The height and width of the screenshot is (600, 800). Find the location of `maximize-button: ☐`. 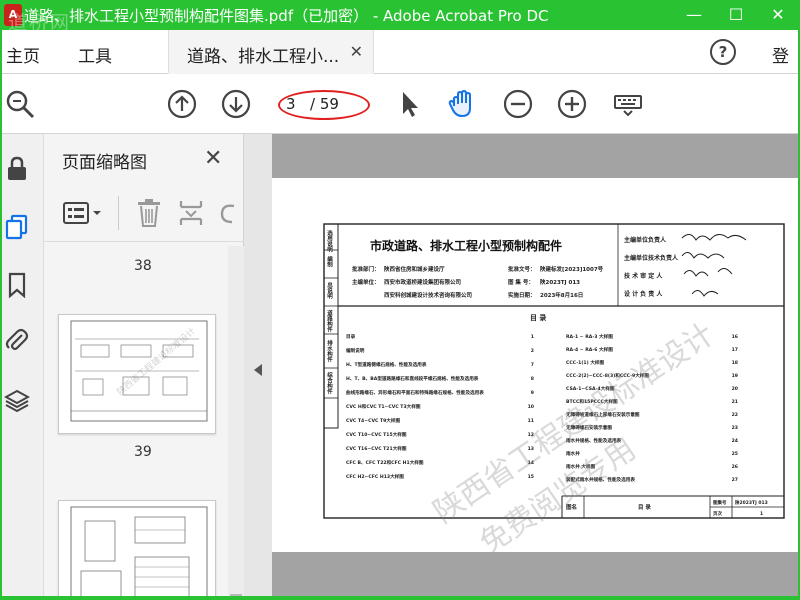

maximize-button: ☐ is located at coordinates (736, 15).